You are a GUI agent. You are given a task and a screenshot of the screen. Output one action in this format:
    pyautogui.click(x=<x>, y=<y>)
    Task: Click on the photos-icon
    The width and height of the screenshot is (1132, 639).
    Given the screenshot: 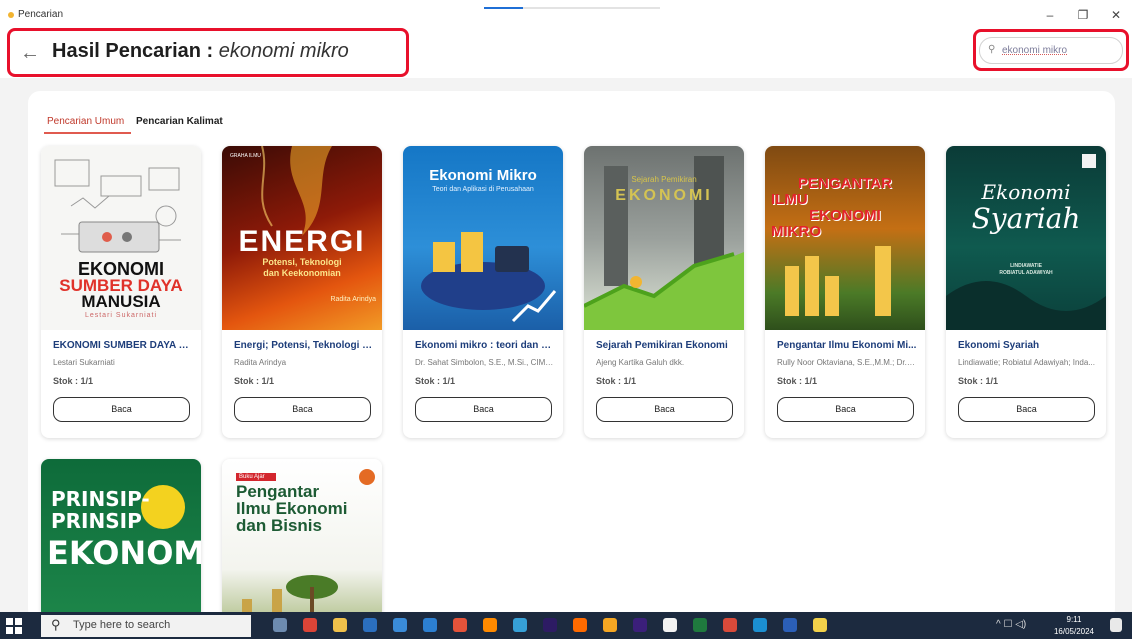 What is the action you would take?
    pyautogui.click(x=430, y=625)
    